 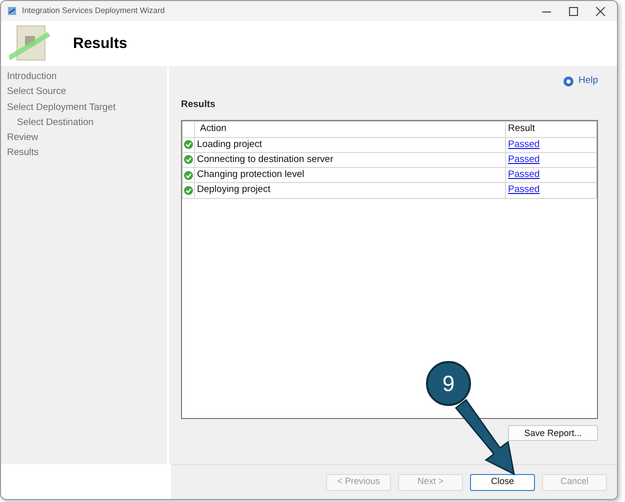 What do you see at coordinates (93, 11) in the screenshot?
I see `window-title: Integration Services Deployment Wizard` at bounding box center [93, 11].